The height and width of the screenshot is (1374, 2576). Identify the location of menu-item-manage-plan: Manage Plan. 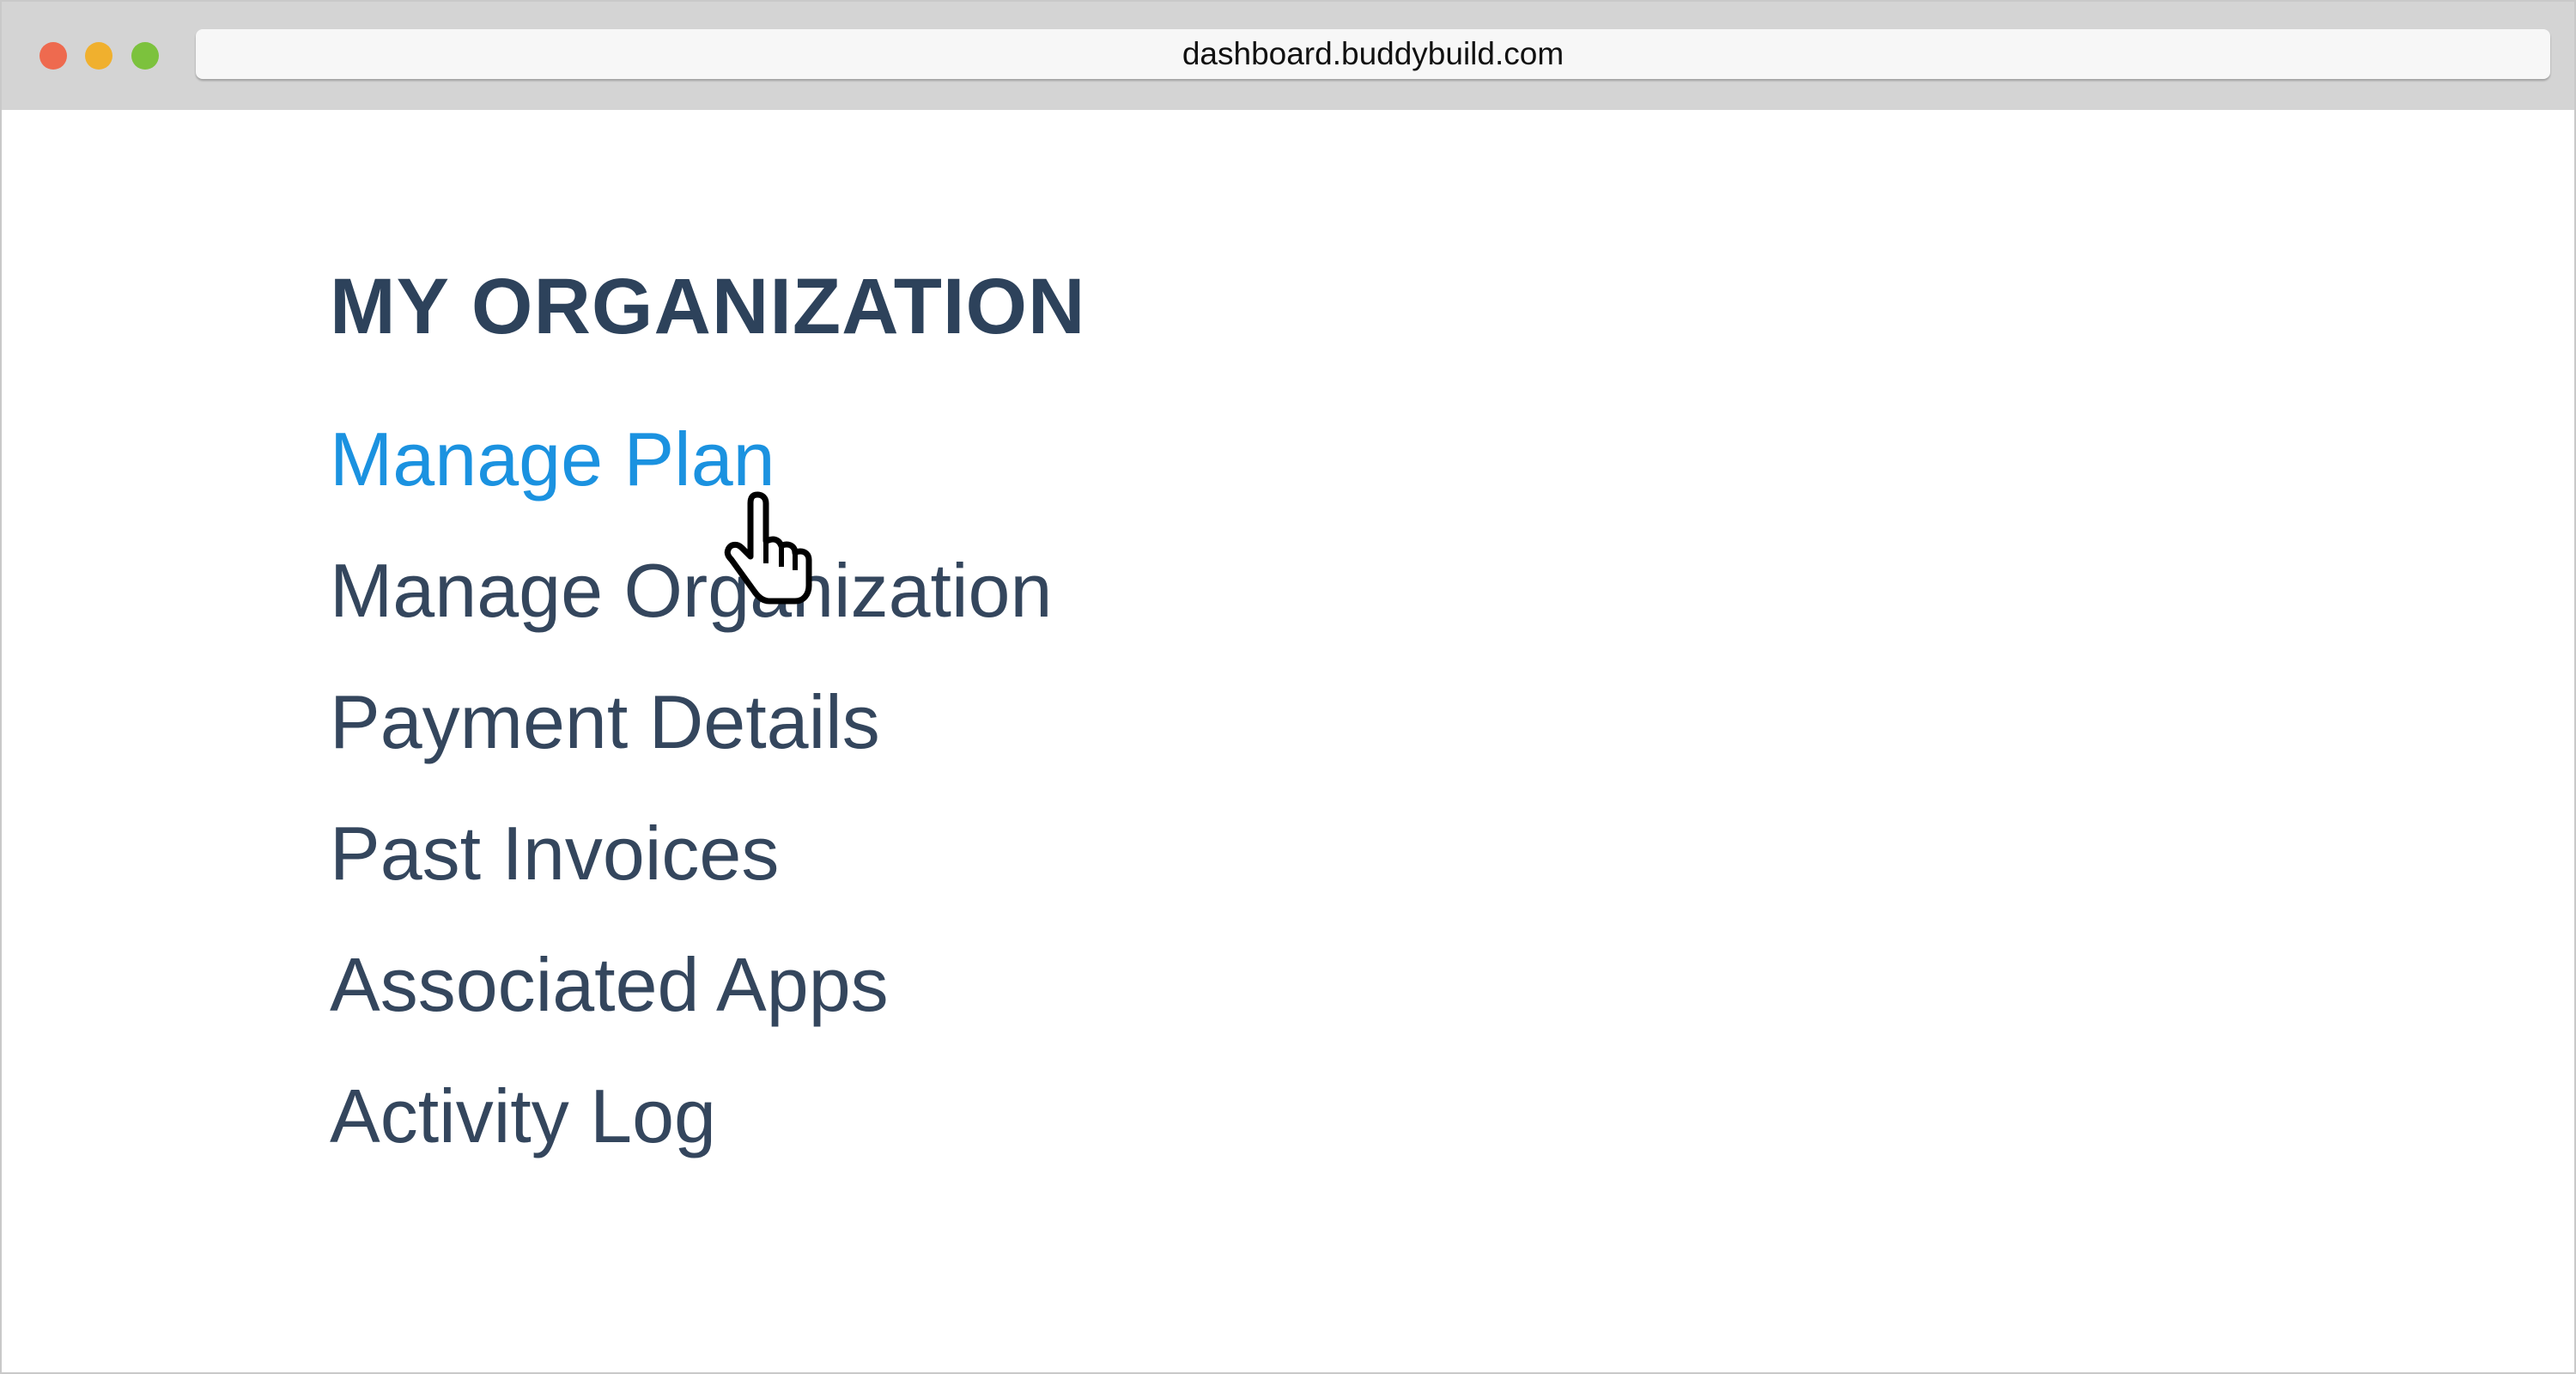
(707, 459).